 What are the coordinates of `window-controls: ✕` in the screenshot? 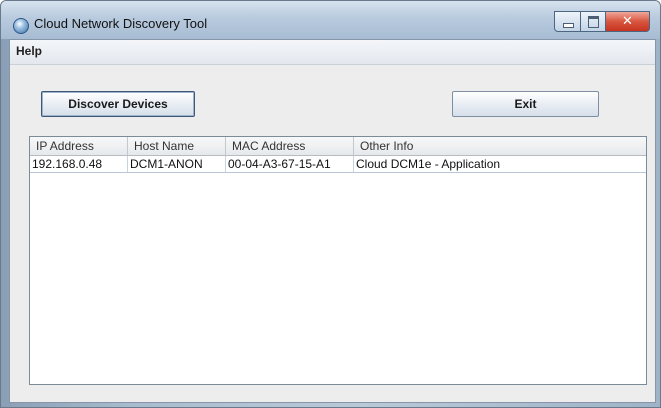 It's located at (602, 21).